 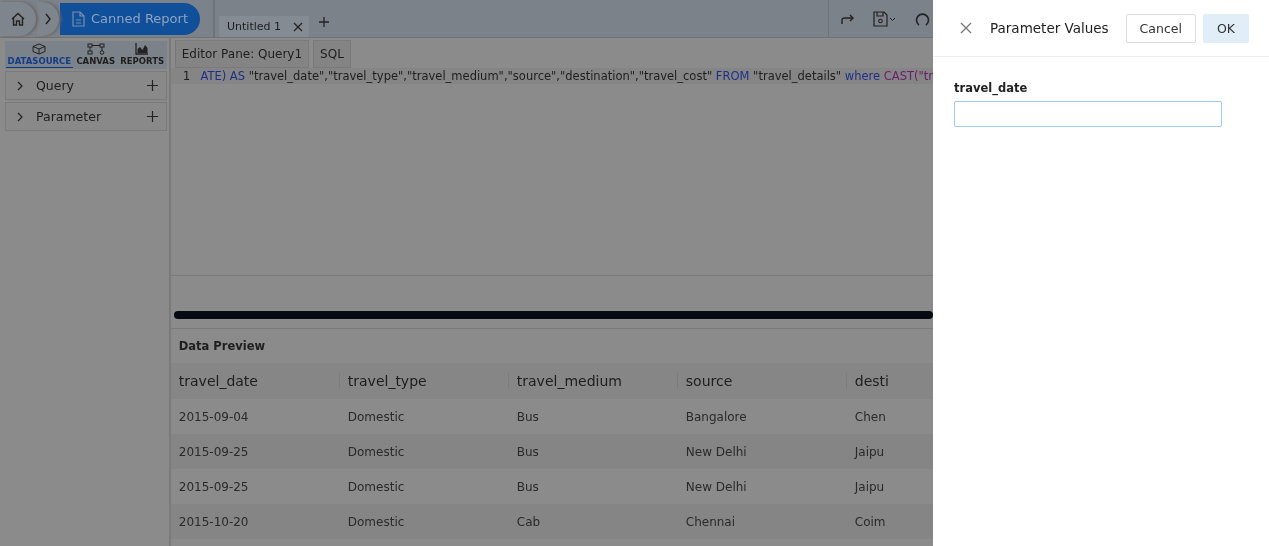 I want to click on column-header: travel_medium, so click(x=593, y=381).